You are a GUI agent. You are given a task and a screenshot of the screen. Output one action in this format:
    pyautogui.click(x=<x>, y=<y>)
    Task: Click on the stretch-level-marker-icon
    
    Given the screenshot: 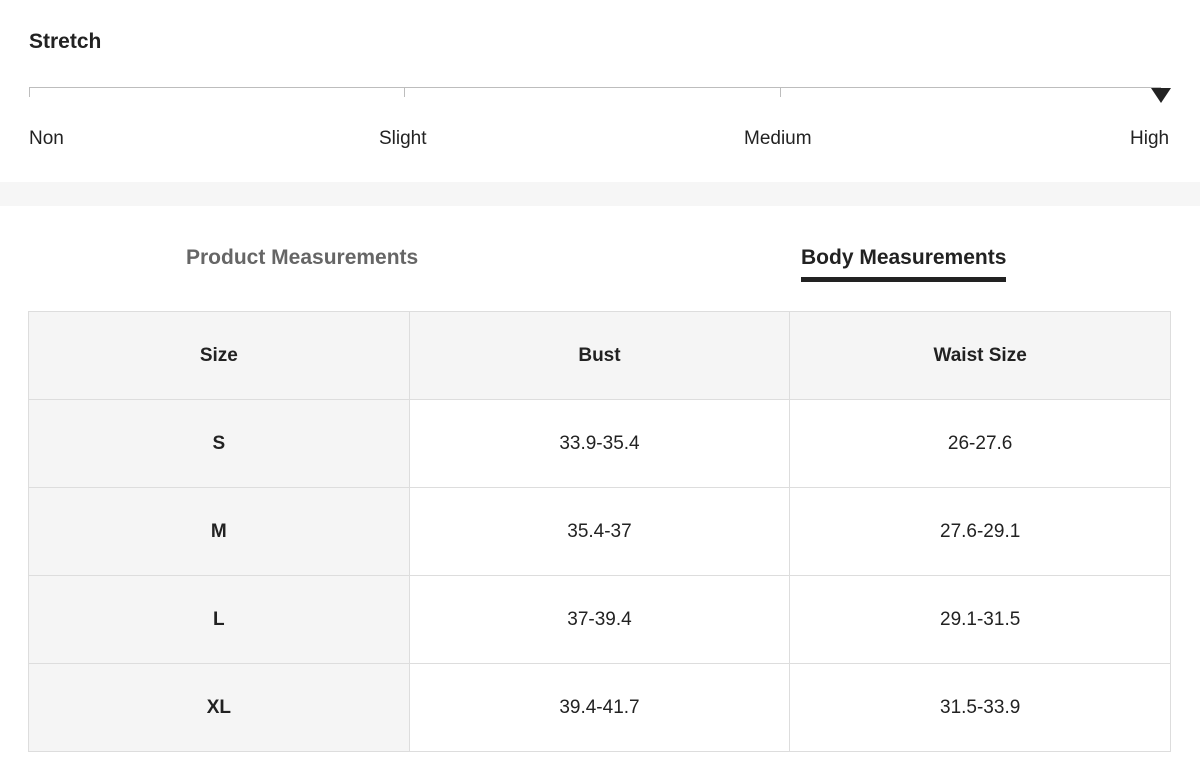 What is the action you would take?
    pyautogui.click(x=1161, y=95)
    